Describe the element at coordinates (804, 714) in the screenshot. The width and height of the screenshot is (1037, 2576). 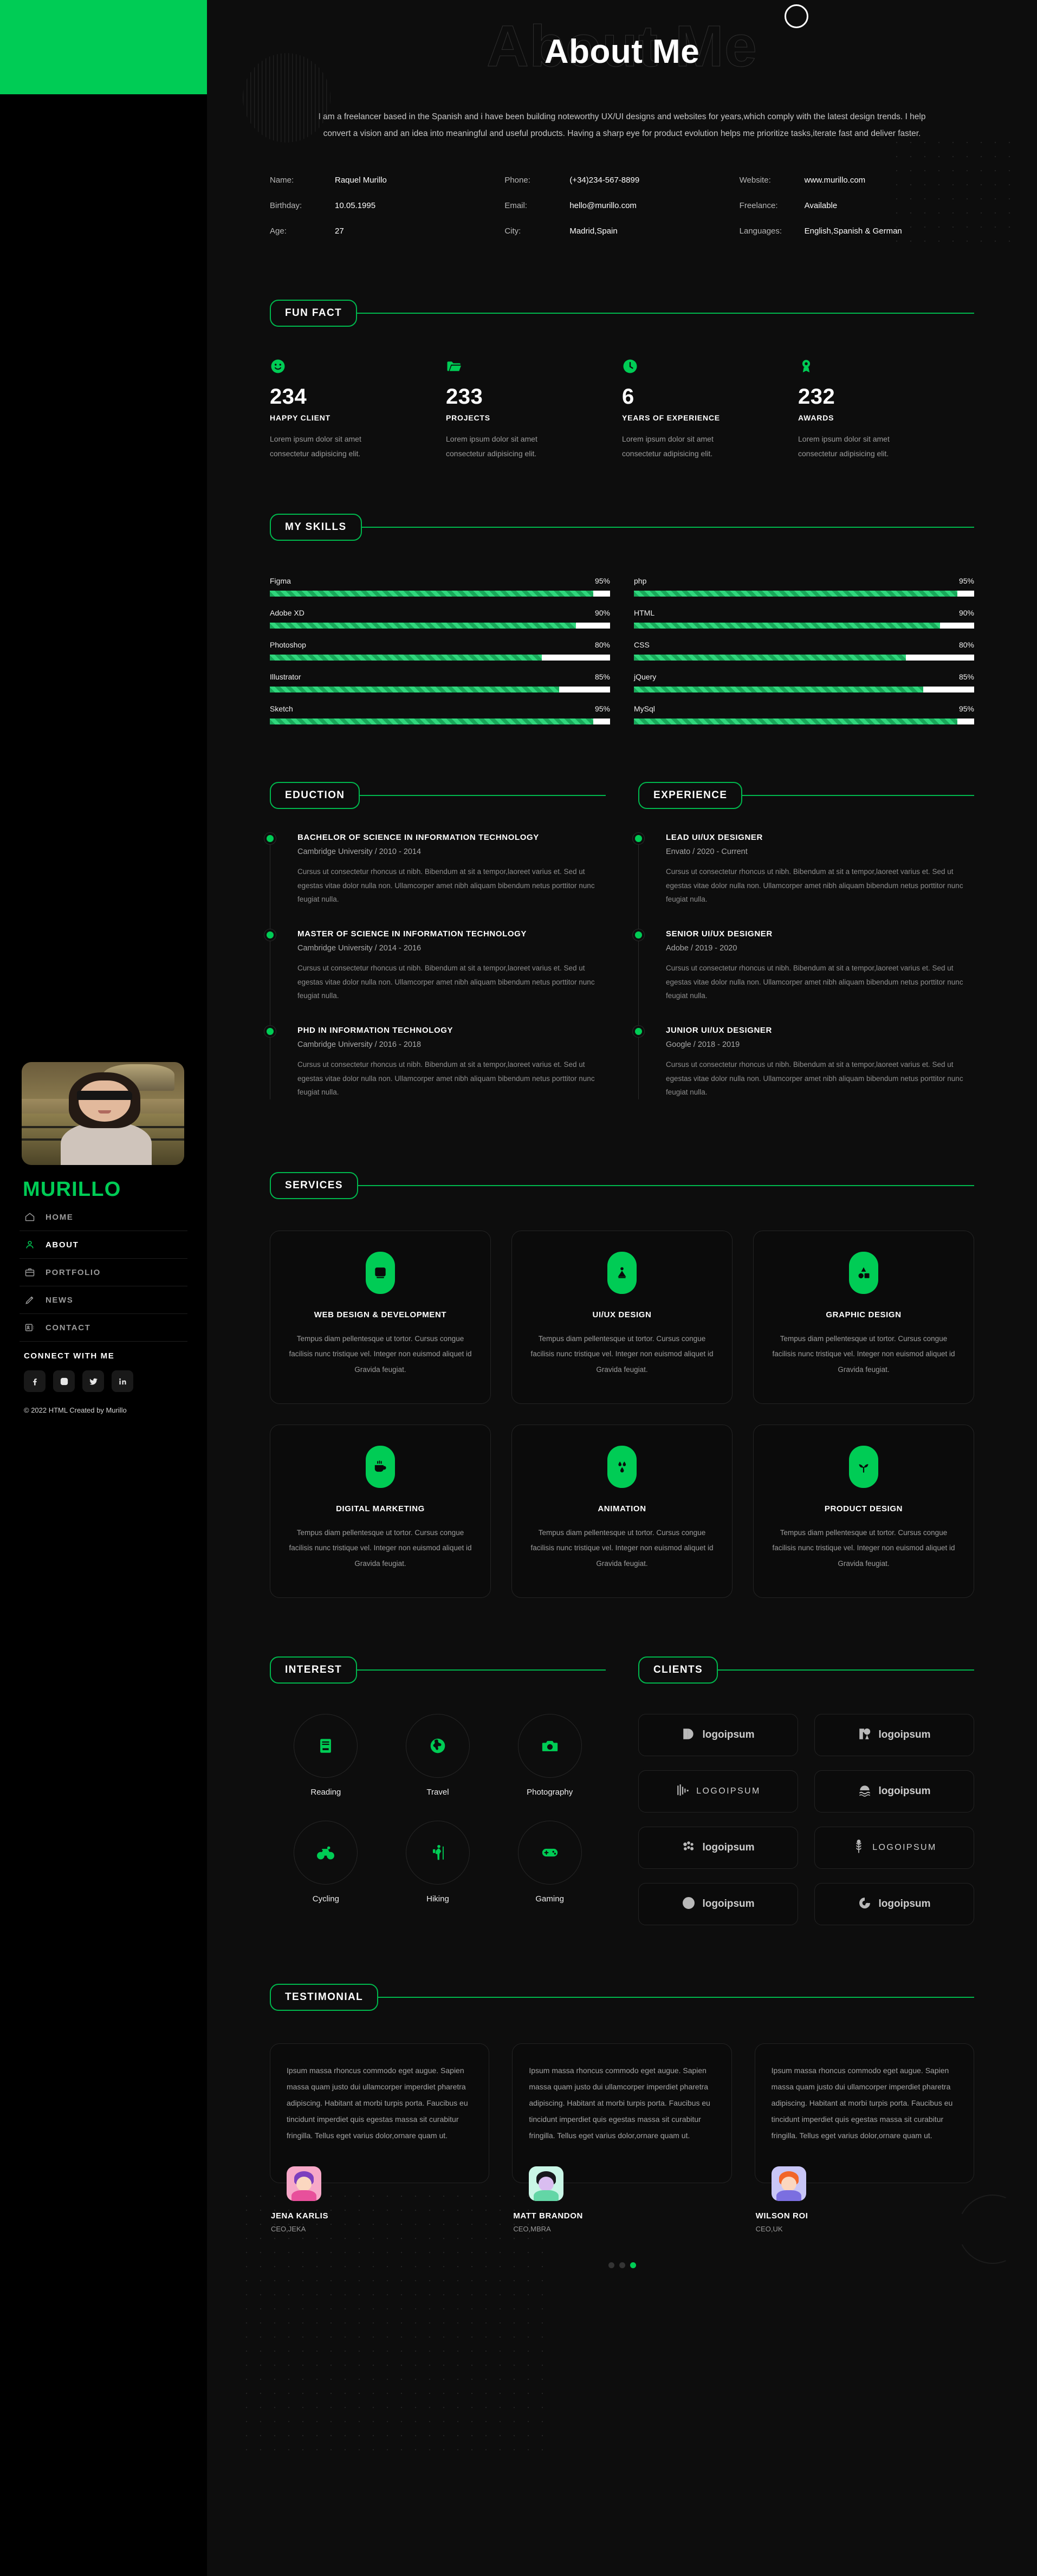
I see `skill-item: MySql 95%` at that location.